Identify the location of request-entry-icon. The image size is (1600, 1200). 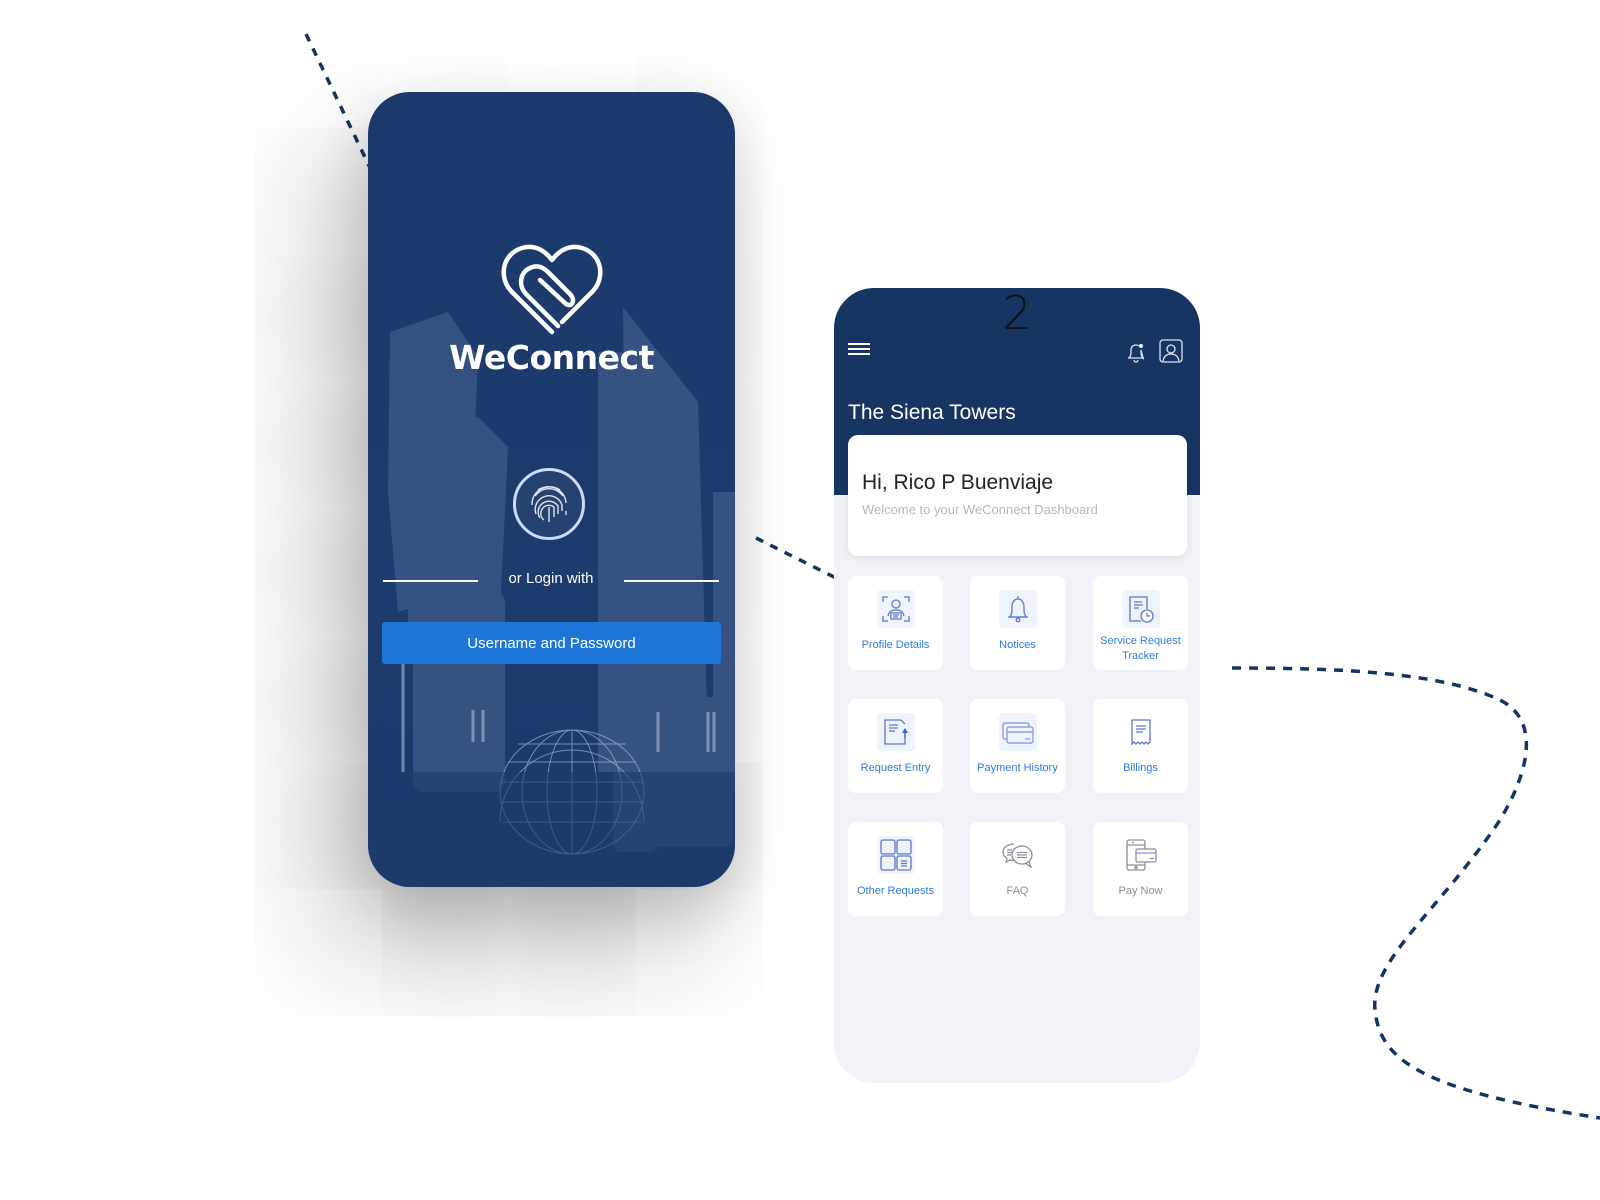
(896, 732).